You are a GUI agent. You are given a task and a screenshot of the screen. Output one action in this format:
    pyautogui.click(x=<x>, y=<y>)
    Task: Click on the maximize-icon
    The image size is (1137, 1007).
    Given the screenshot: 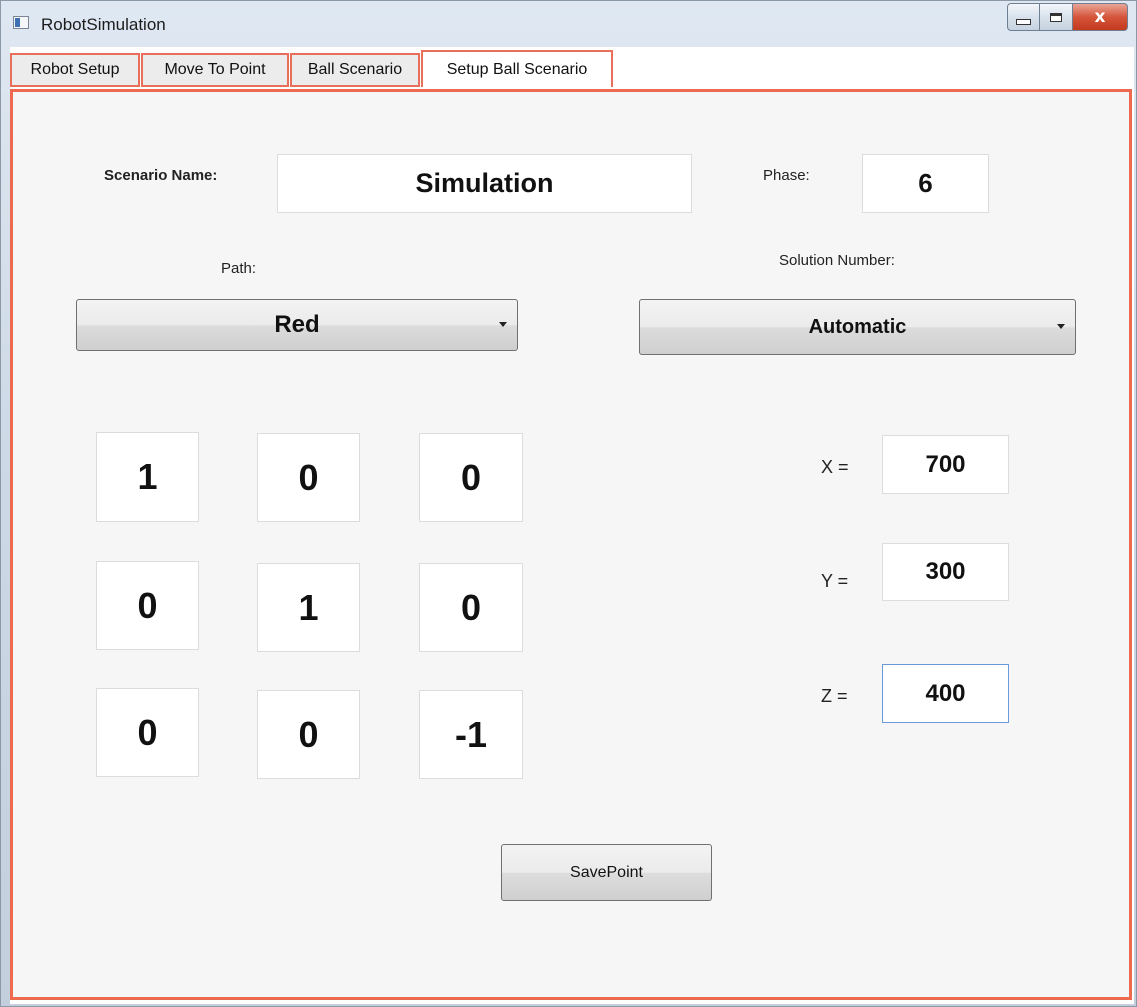 What is the action you would take?
    pyautogui.click(x=1056, y=17)
    